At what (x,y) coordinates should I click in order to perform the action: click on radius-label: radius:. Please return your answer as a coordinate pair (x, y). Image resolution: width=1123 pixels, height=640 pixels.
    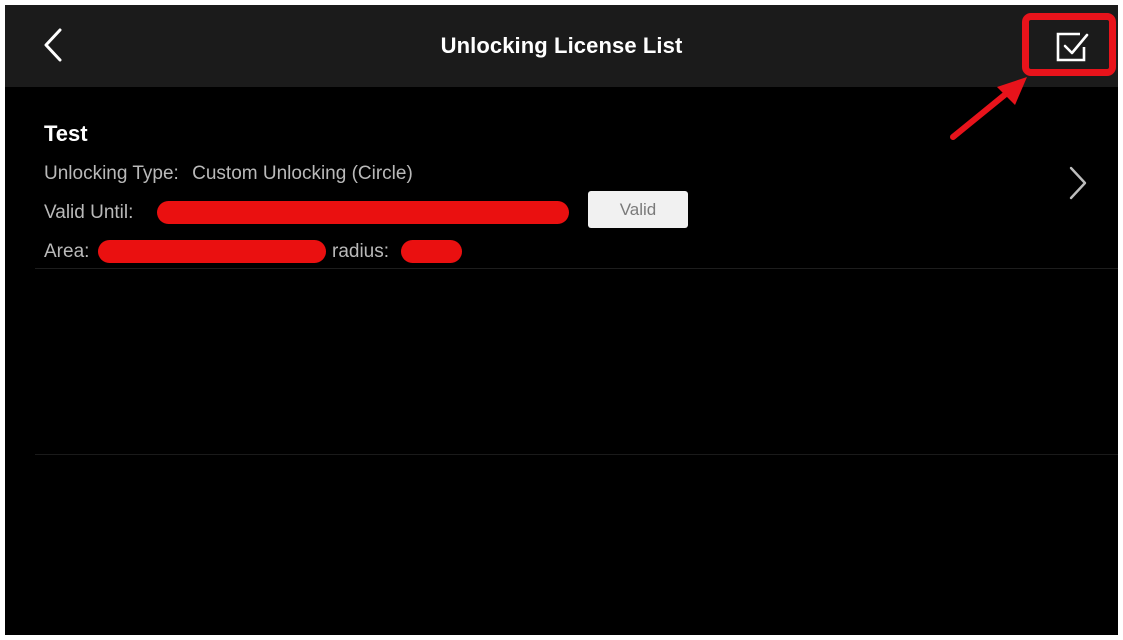
    Looking at the image, I should click on (361, 251).